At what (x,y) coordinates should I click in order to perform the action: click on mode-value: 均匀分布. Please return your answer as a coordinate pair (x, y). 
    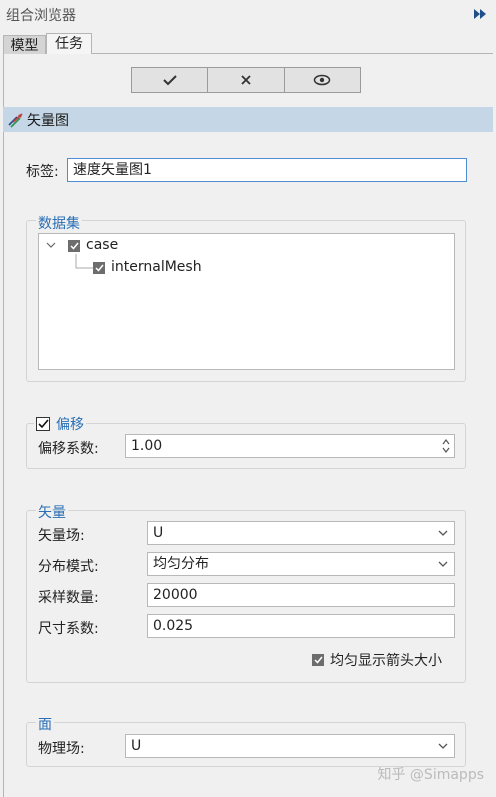
    Looking at the image, I should click on (181, 564).